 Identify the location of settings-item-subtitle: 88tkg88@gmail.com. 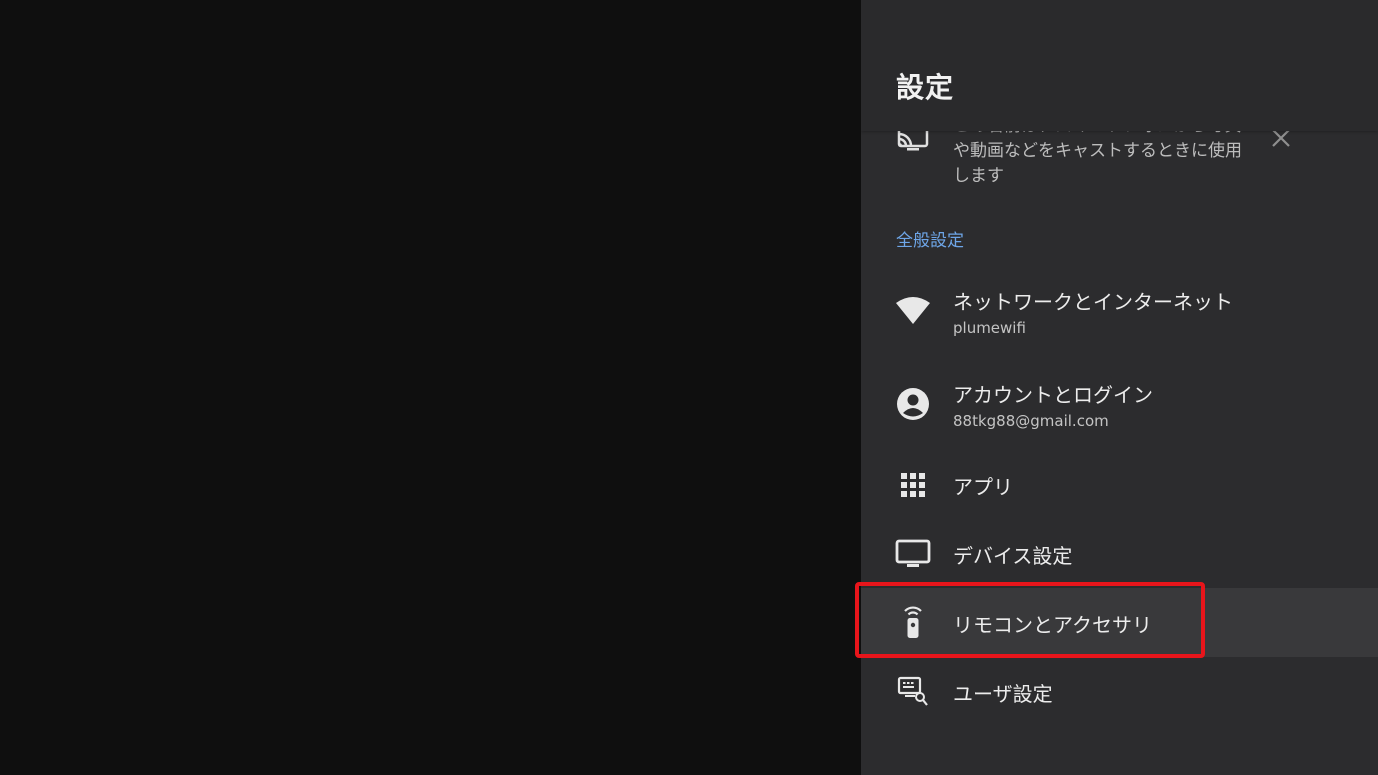
(1031, 421).